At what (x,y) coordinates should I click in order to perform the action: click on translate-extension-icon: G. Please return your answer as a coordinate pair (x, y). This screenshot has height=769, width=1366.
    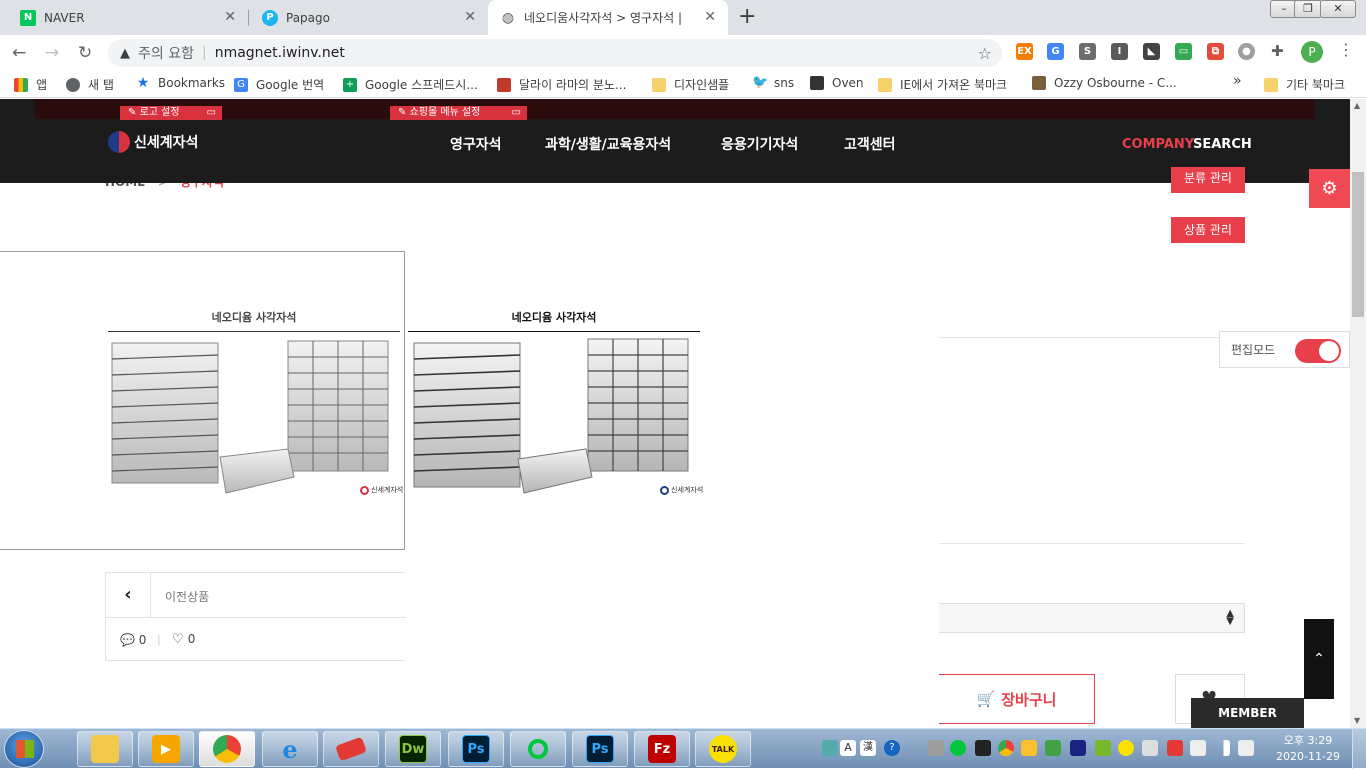
    Looking at the image, I should click on (1055, 51).